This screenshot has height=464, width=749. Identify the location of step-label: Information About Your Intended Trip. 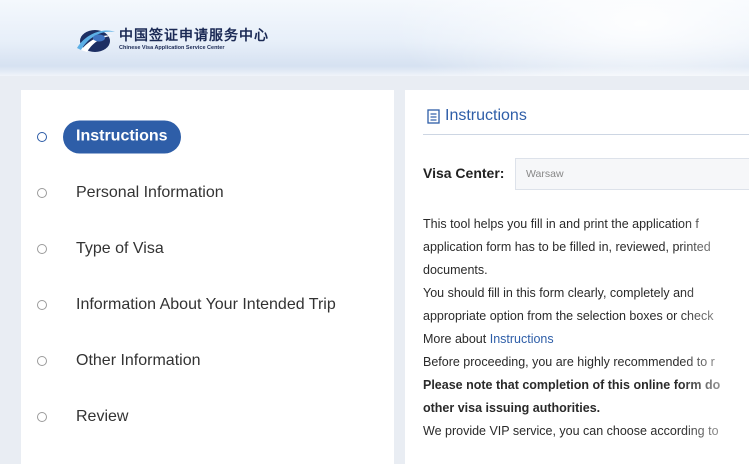
(206, 304).